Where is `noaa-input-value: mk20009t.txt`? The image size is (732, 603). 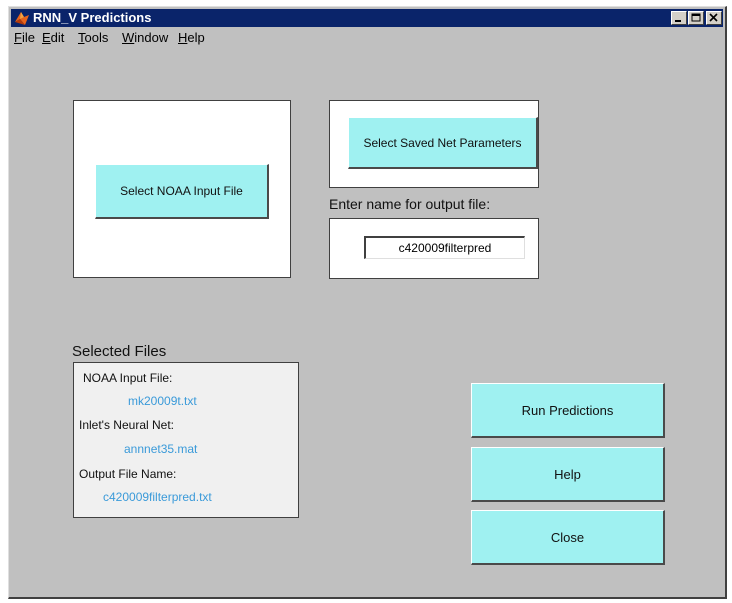
noaa-input-value: mk20009t.txt is located at coordinates (162, 401).